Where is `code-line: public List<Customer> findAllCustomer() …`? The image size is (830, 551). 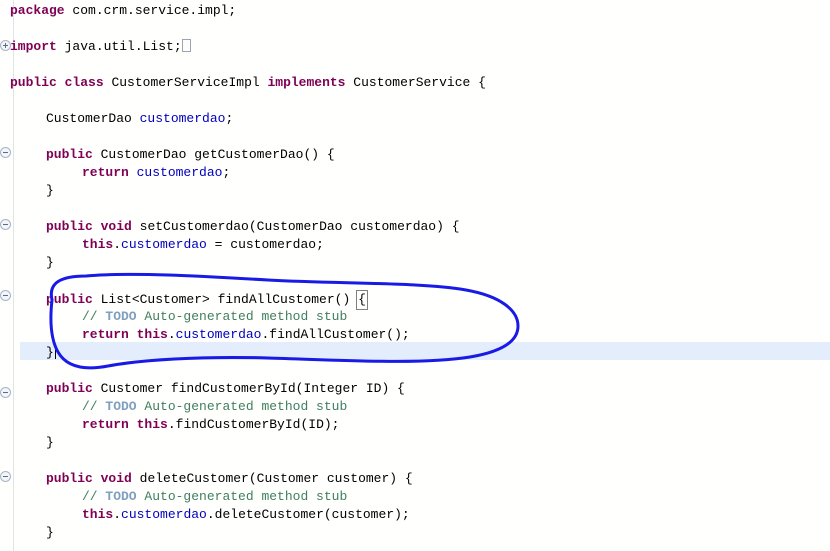 code-line: public List<Customer> findAllCustomer() … is located at coordinates (207, 300).